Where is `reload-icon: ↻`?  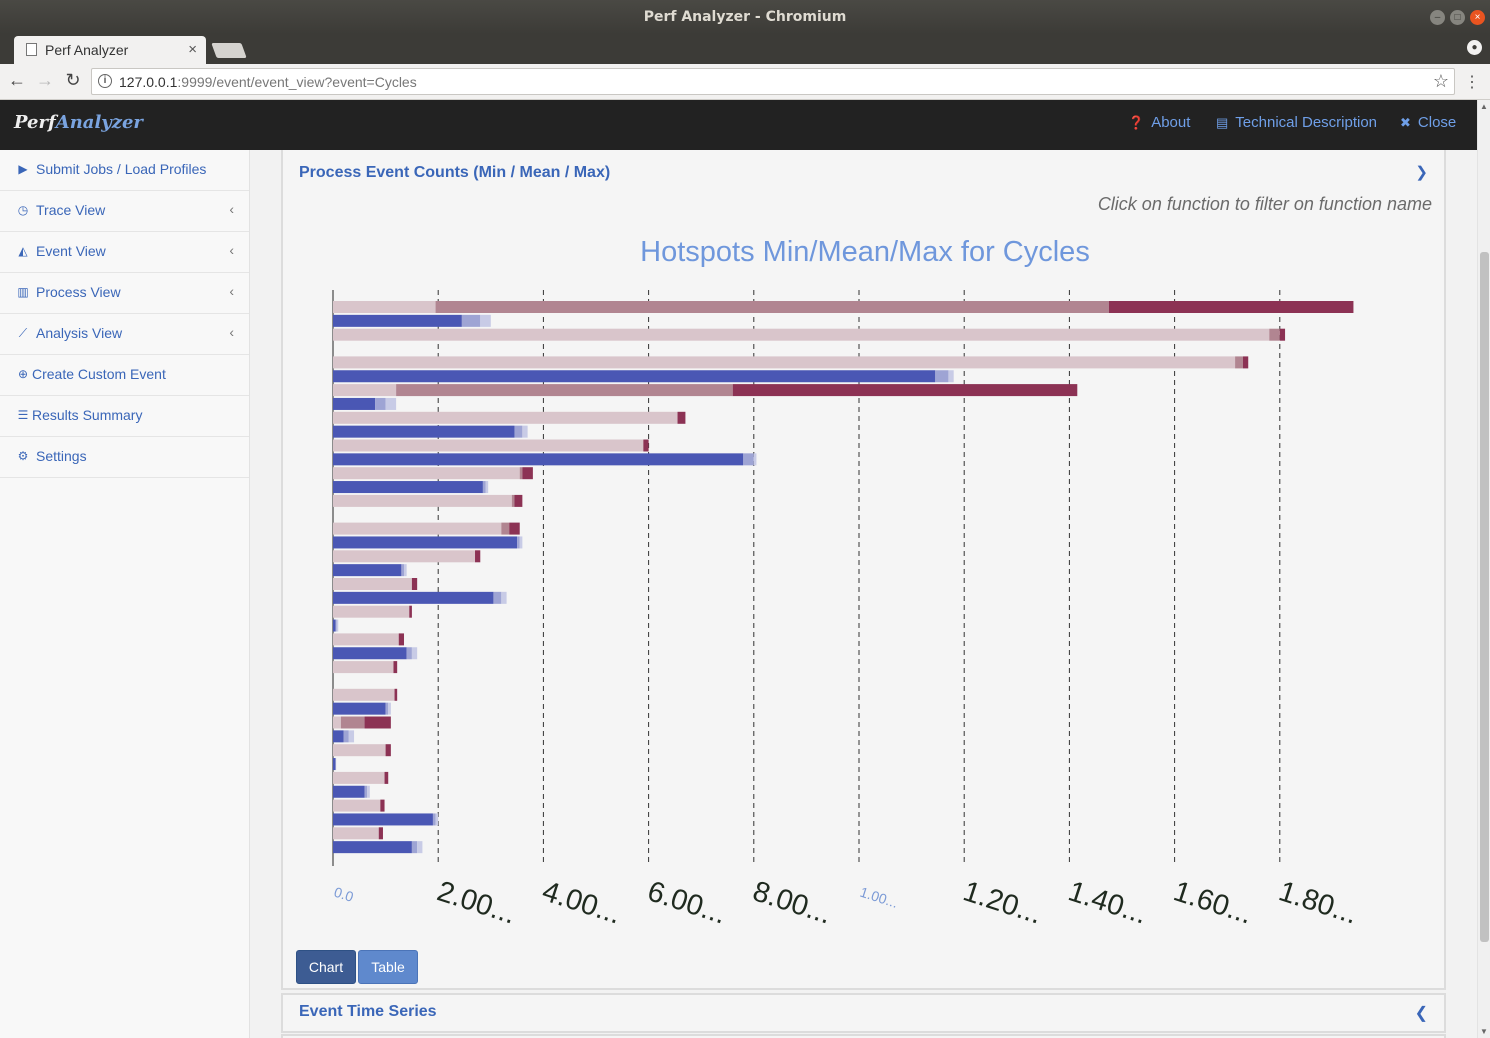
reload-icon: ↻ is located at coordinates (73, 80).